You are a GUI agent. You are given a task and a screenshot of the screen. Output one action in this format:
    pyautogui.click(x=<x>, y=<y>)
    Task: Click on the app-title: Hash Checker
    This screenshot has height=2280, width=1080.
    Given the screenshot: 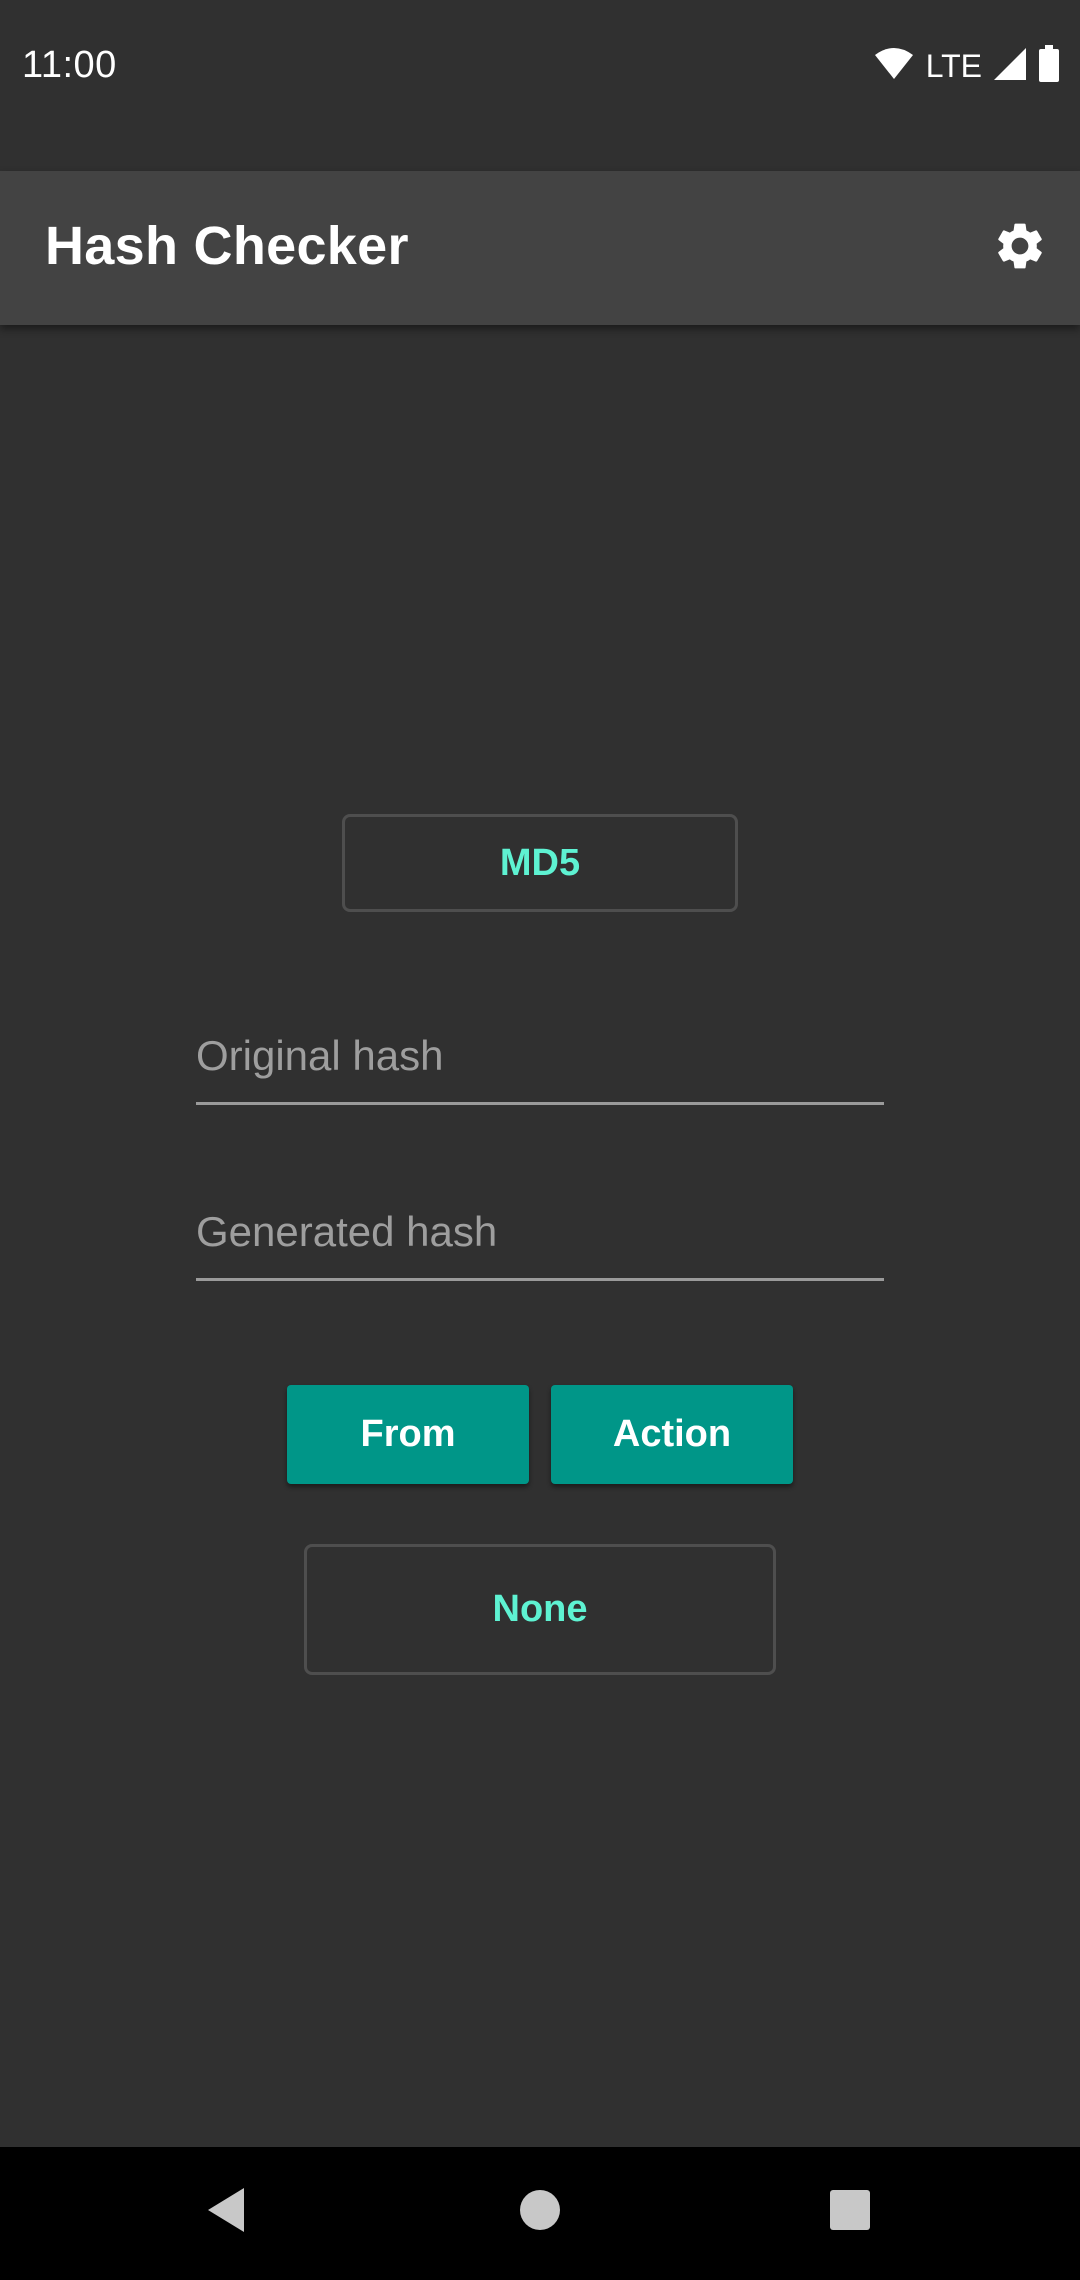 What is the action you would take?
    pyautogui.click(x=227, y=246)
    